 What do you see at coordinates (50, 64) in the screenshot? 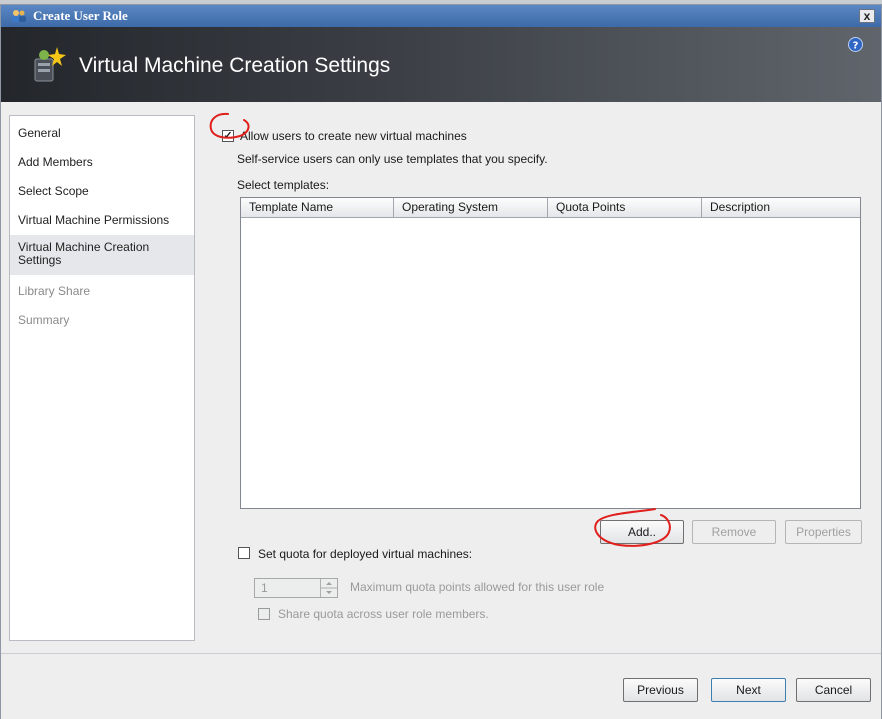
I see `wizard-user-icon` at bounding box center [50, 64].